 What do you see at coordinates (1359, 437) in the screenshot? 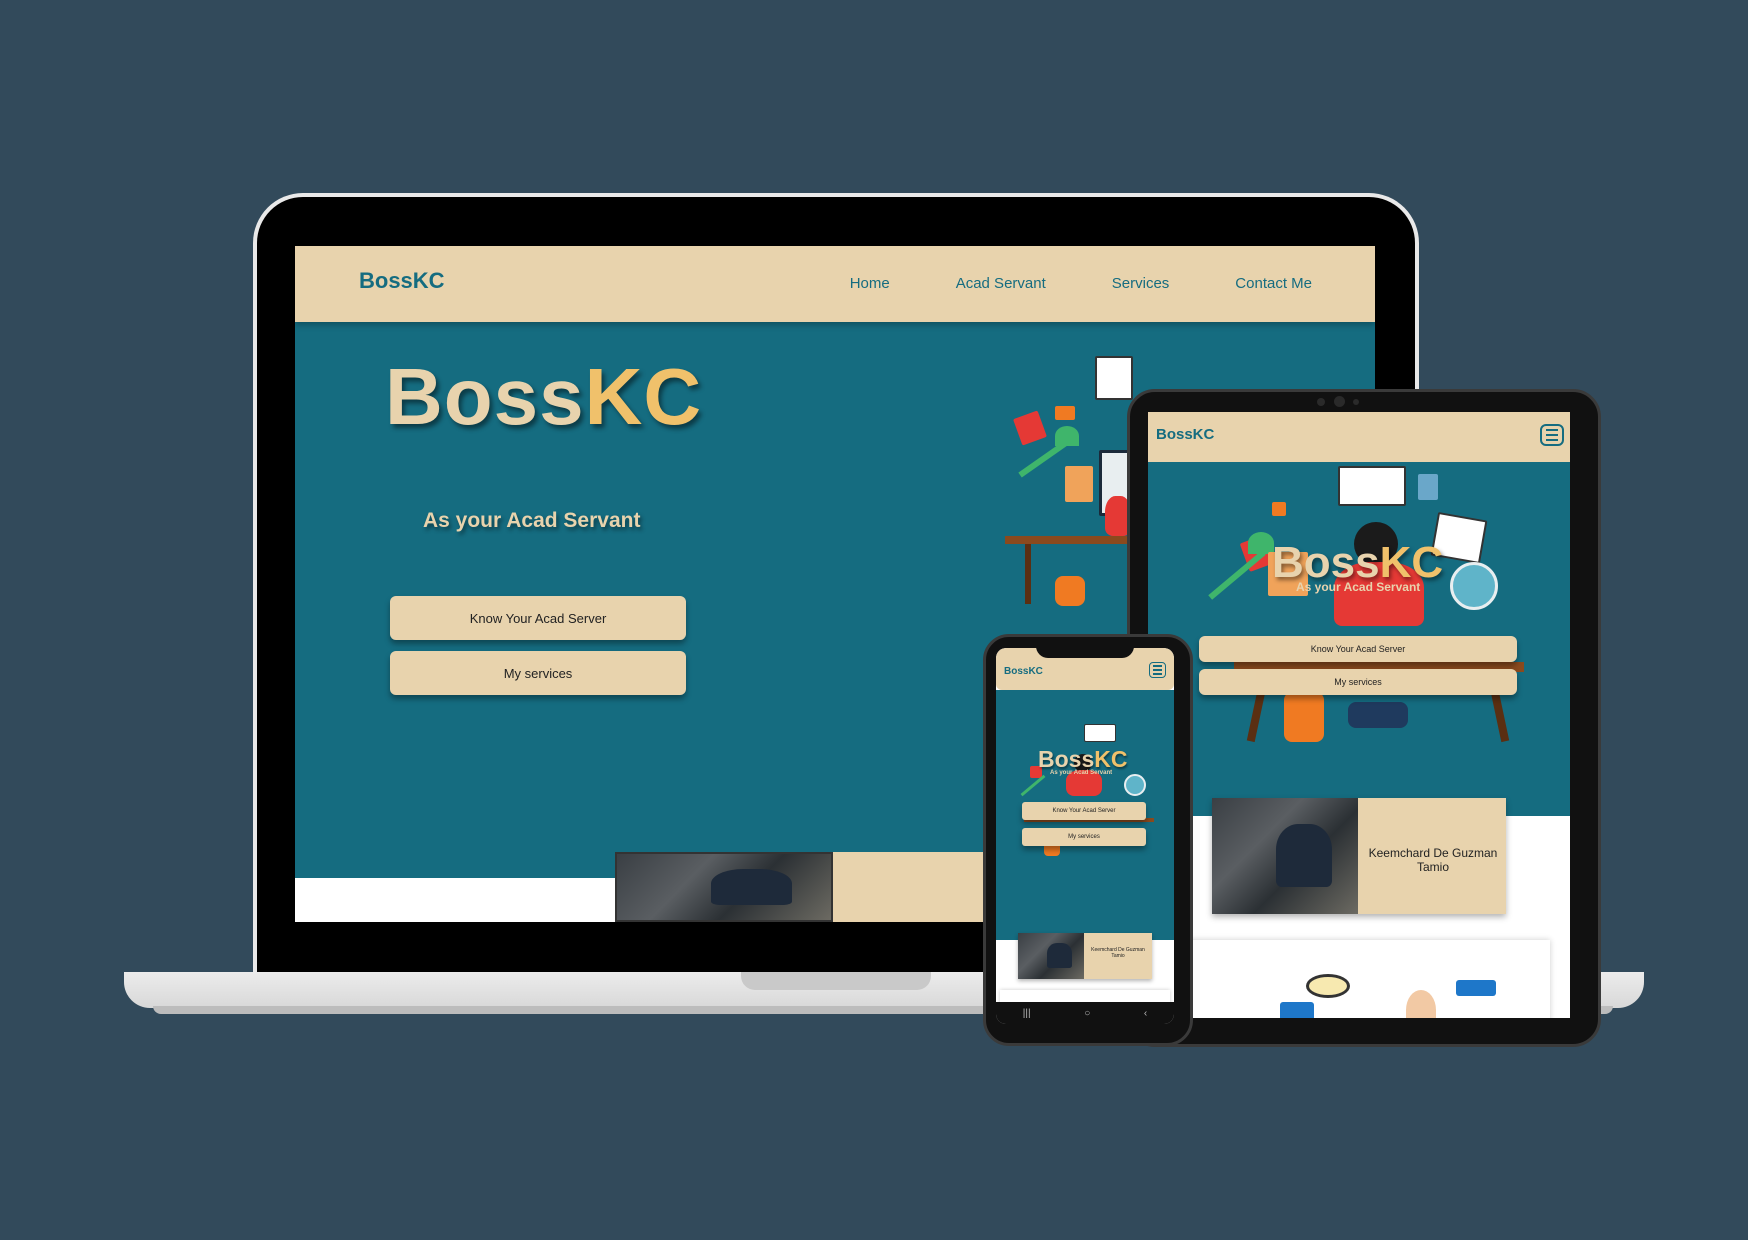
I see `tablet-navbar: BossKC` at bounding box center [1359, 437].